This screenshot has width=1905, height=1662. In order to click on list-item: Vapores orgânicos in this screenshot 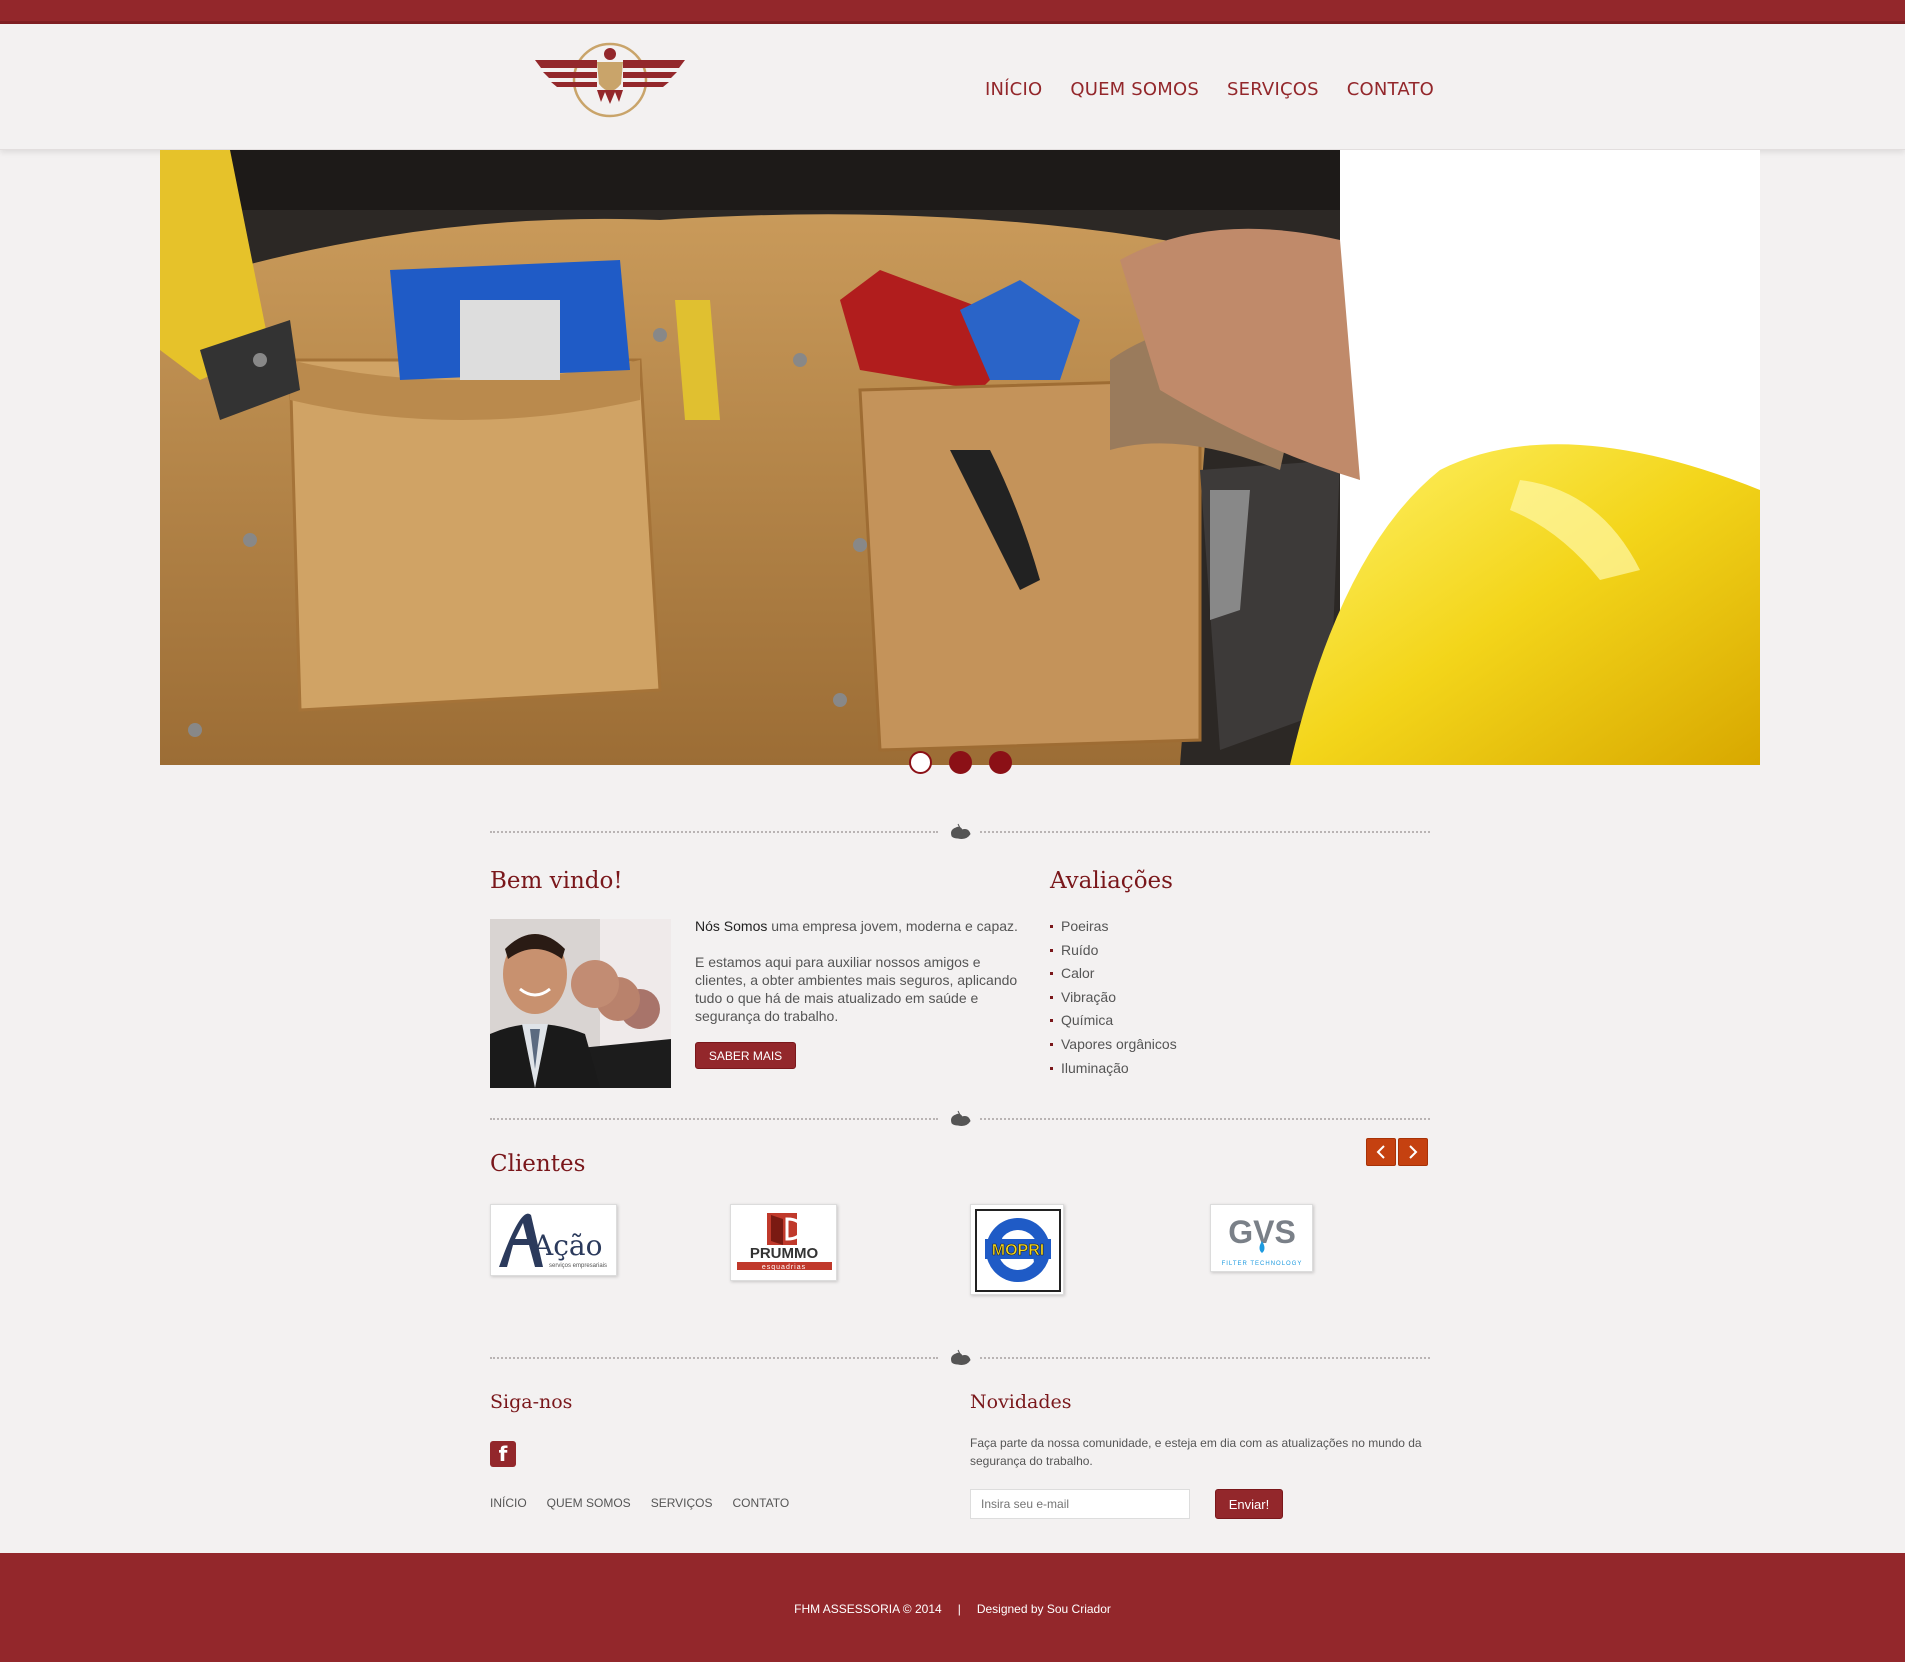, I will do `click(1113, 1047)`.